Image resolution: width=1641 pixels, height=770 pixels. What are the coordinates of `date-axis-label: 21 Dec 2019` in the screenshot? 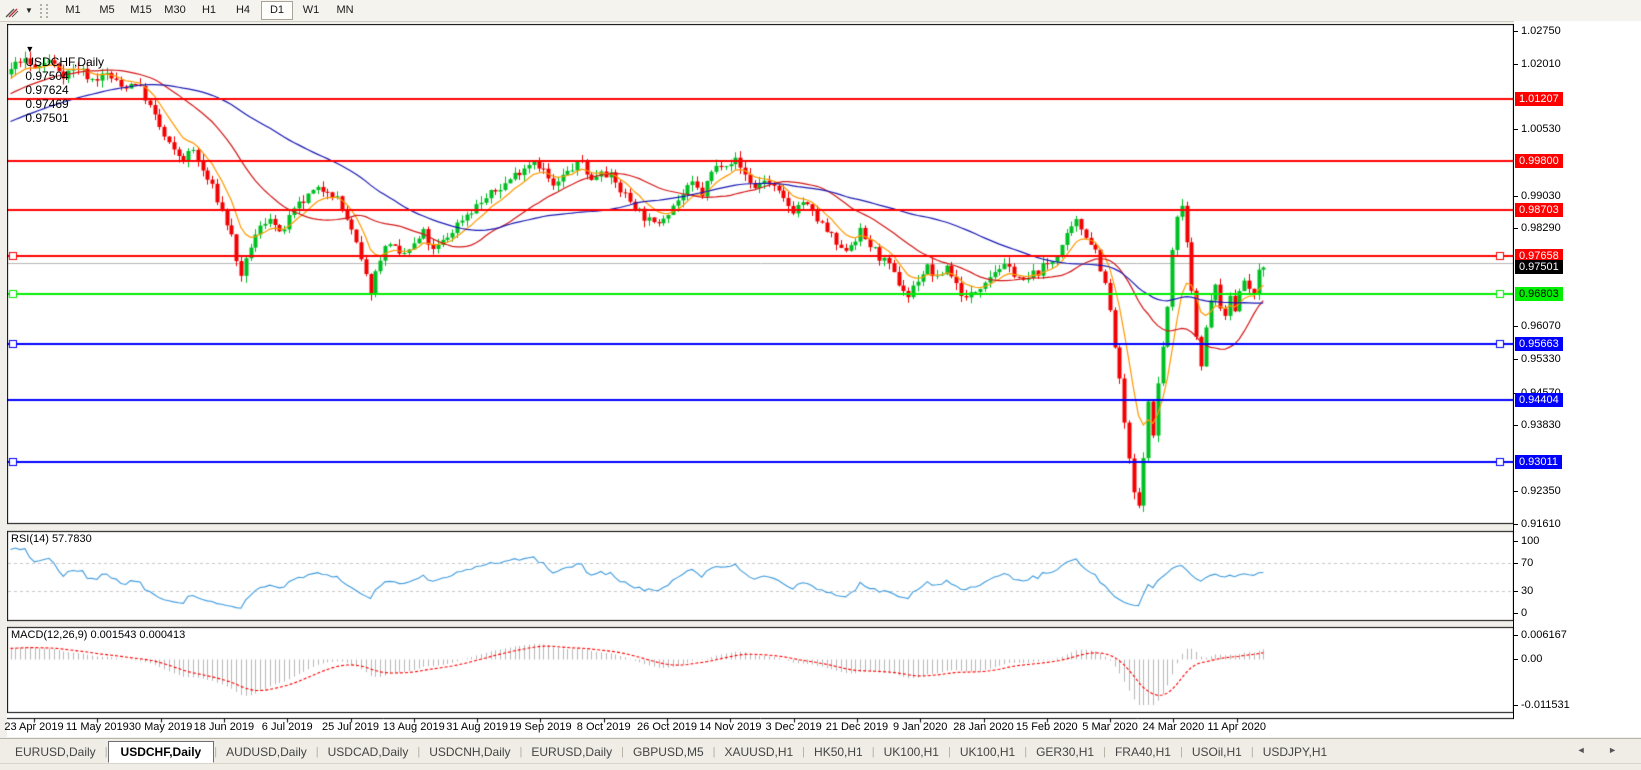 It's located at (857, 727).